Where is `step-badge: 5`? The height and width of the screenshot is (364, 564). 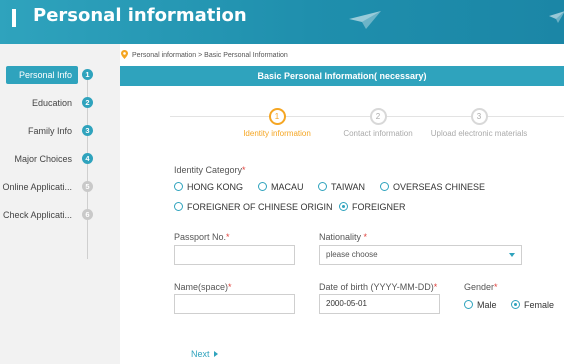
step-badge: 5 is located at coordinates (87, 186).